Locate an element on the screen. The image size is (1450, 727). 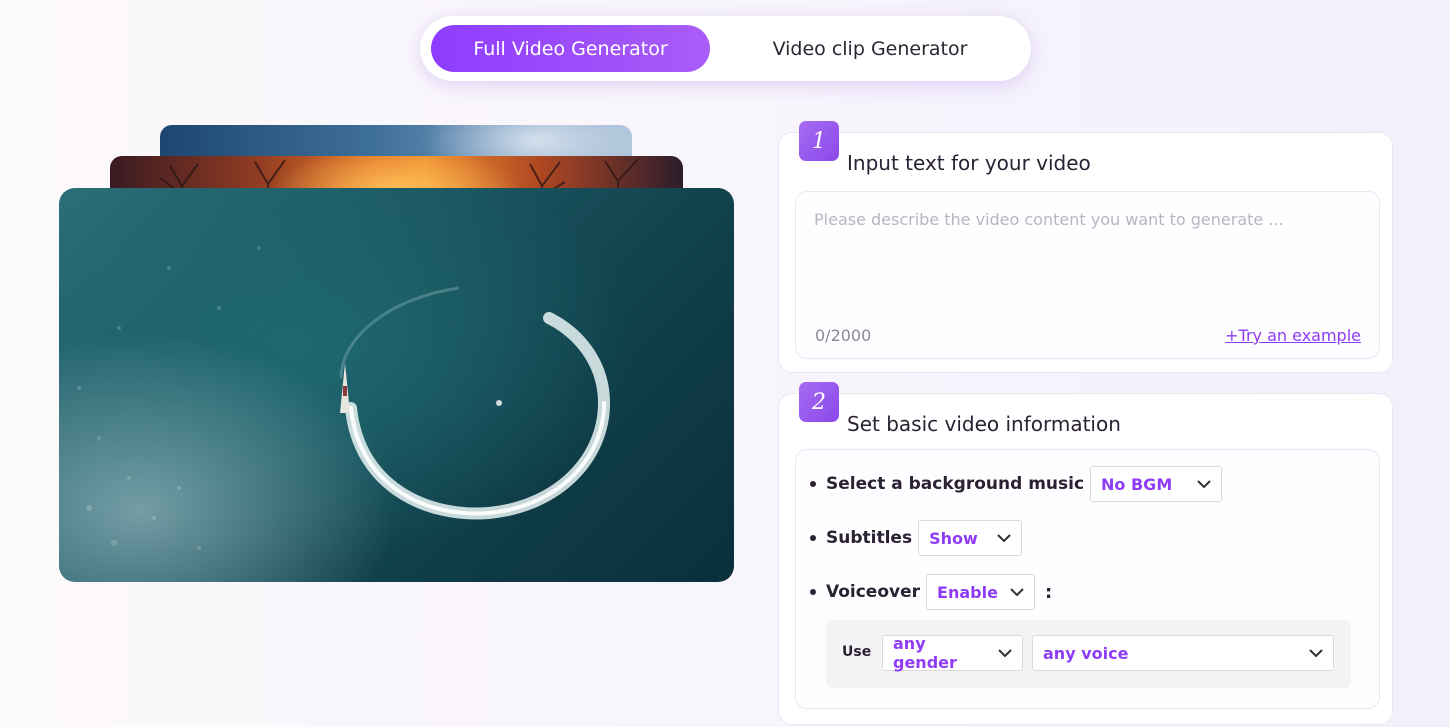
subtitles-value: Show is located at coordinates (953, 538).